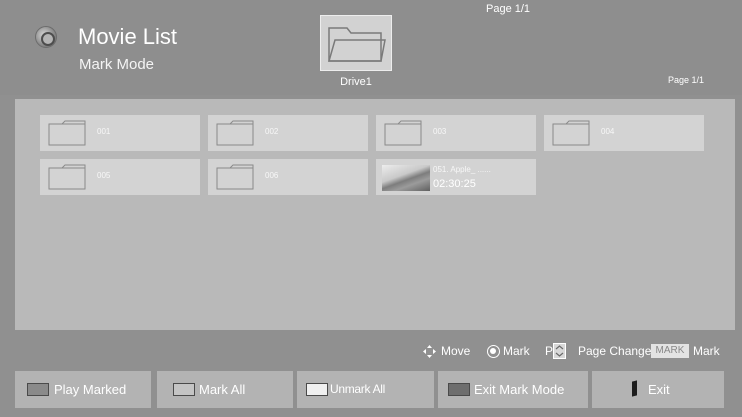  Describe the element at coordinates (454, 184) in the screenshot. I see `video-duration: 02:30:25` at that location.